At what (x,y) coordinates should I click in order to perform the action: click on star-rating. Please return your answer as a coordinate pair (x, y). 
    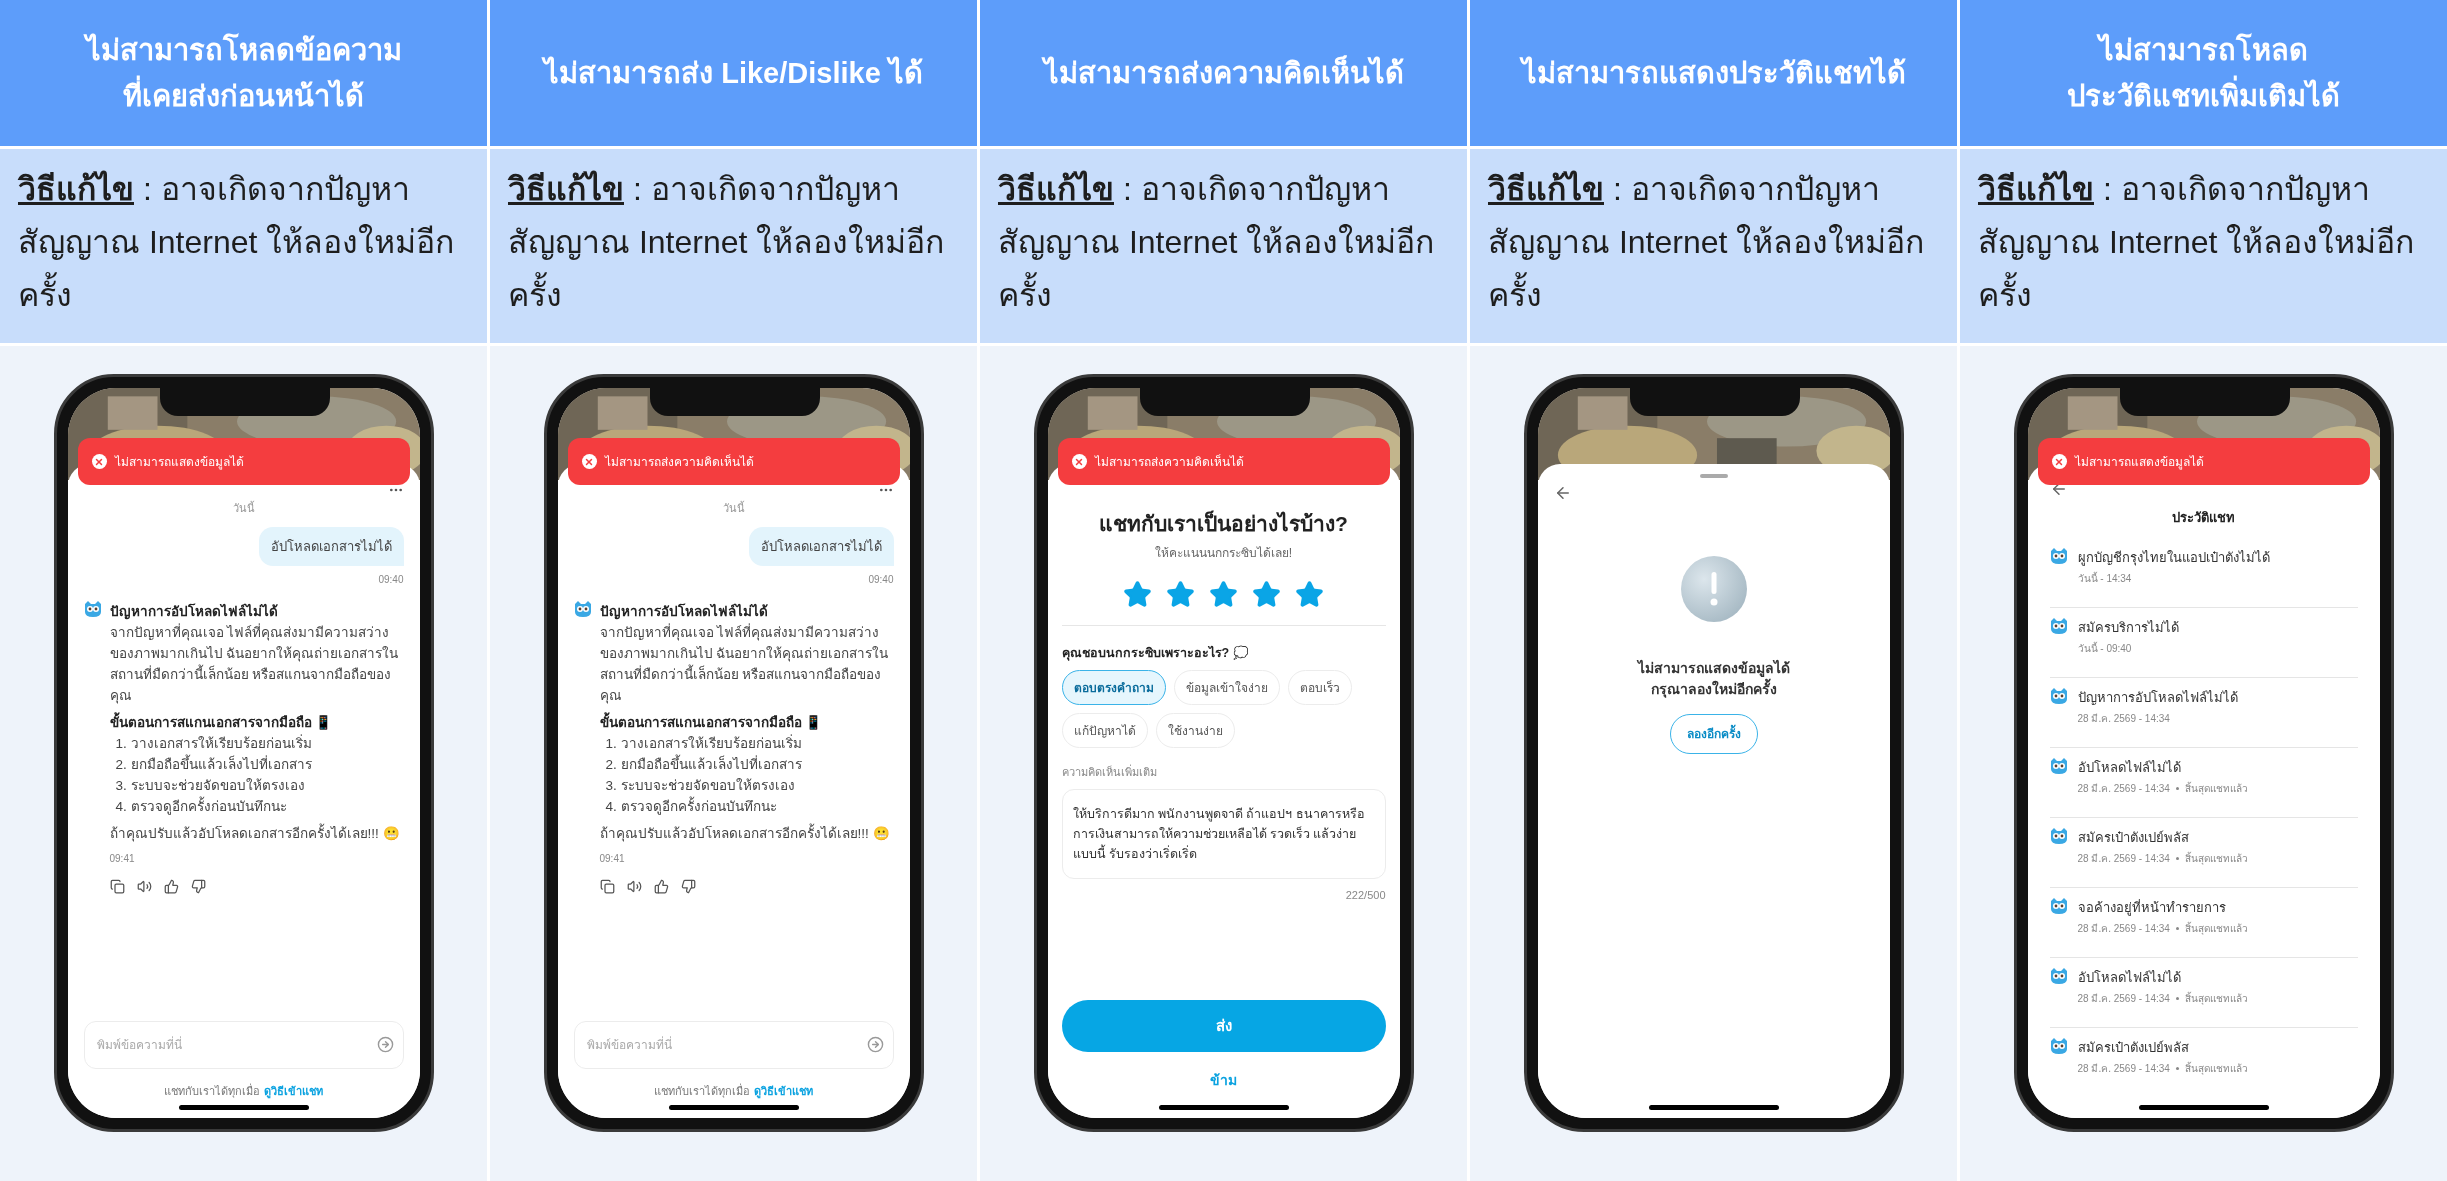
    Looking at the image, I should click on (1223, 594).